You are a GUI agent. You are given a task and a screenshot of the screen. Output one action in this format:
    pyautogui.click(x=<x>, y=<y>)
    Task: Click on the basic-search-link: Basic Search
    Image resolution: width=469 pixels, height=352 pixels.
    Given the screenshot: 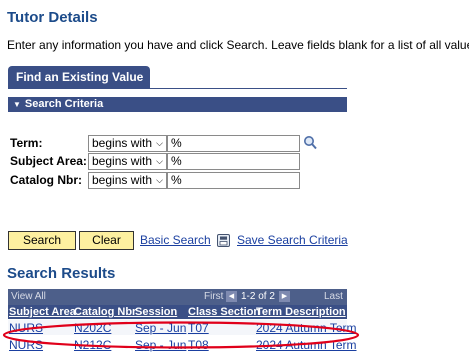 What is the action you would take?
    pyautogui.click(x=175, y=240)
    